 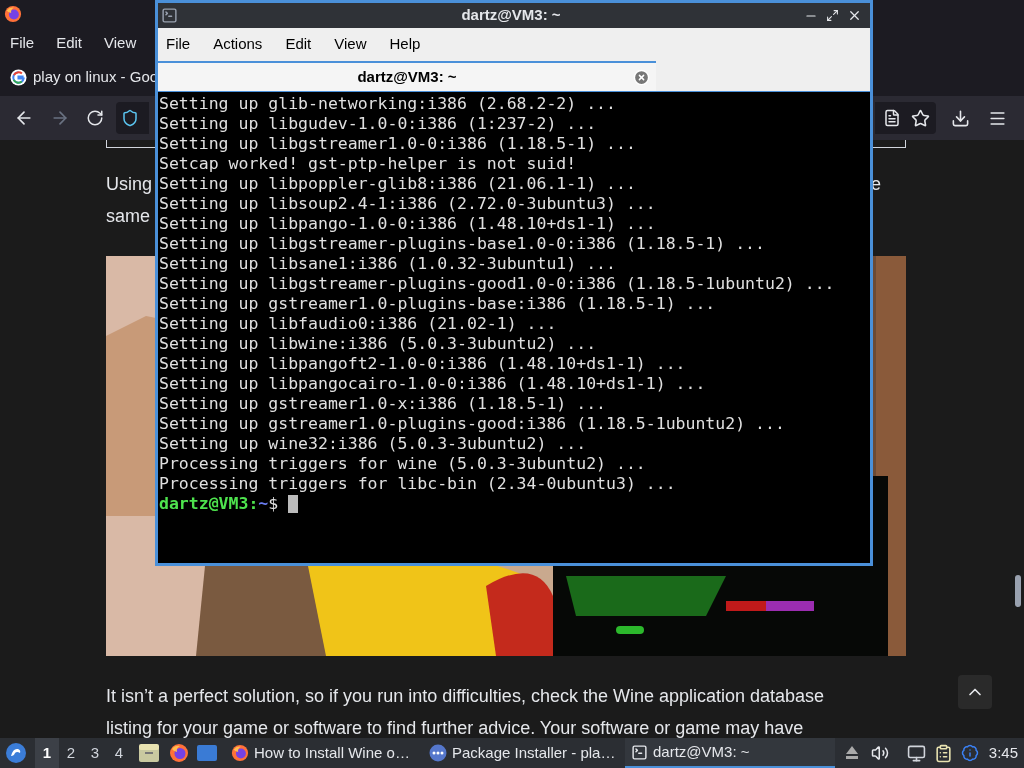 What do you see at coordinates (892, 118) in the screenshot?
I see `reader-icon` at bounding box center [892, 118].